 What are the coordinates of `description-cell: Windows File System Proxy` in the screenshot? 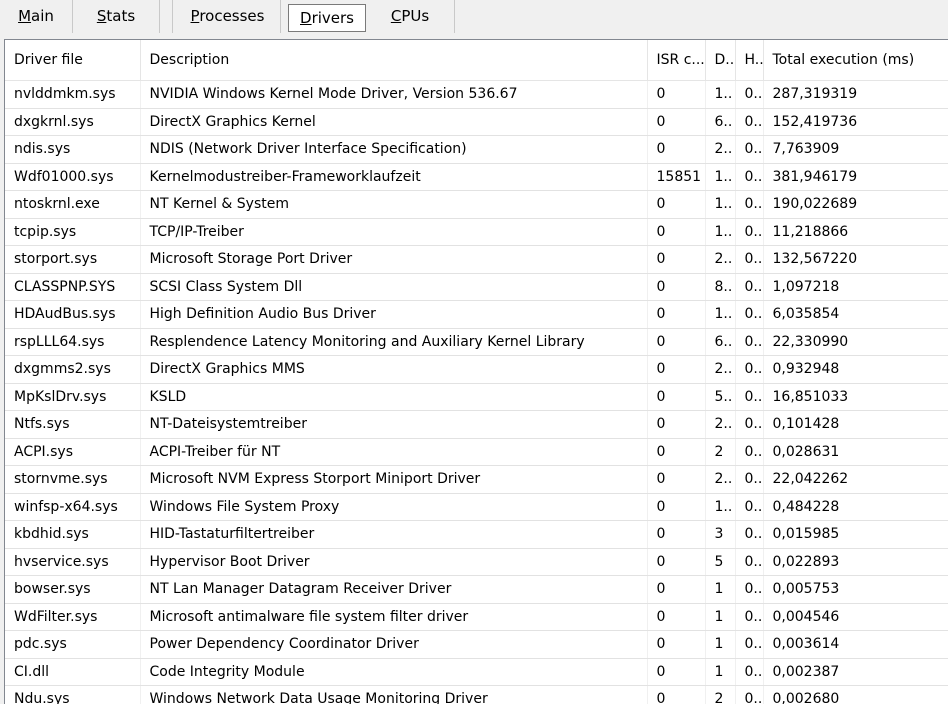 It's located at (393, 507).